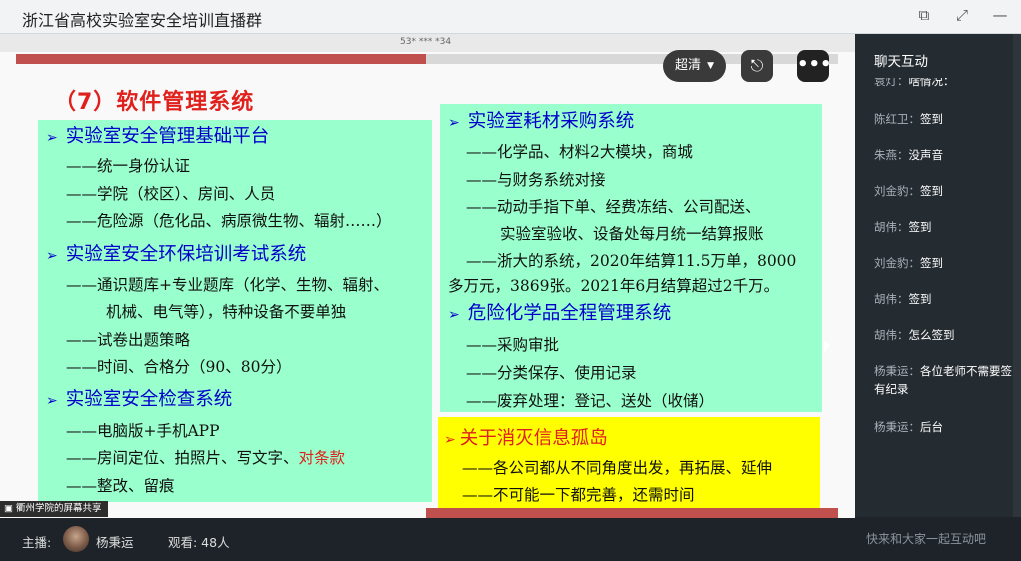 The width and height of the screenshot is (1021, 561). Describe the element at coordinates (199, 542) in the screenshot. I see `viewer-count: 观看: 48人` at that location.